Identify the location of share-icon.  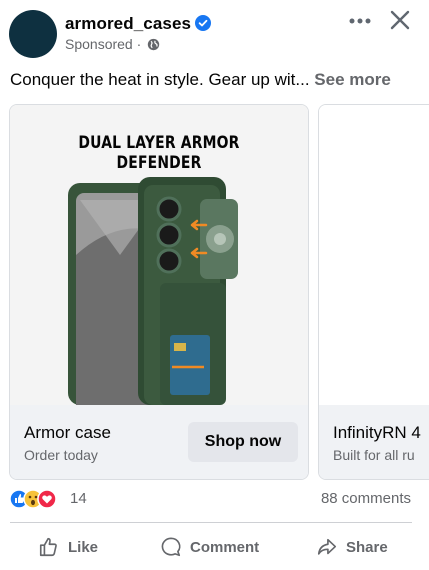
(327, 546).